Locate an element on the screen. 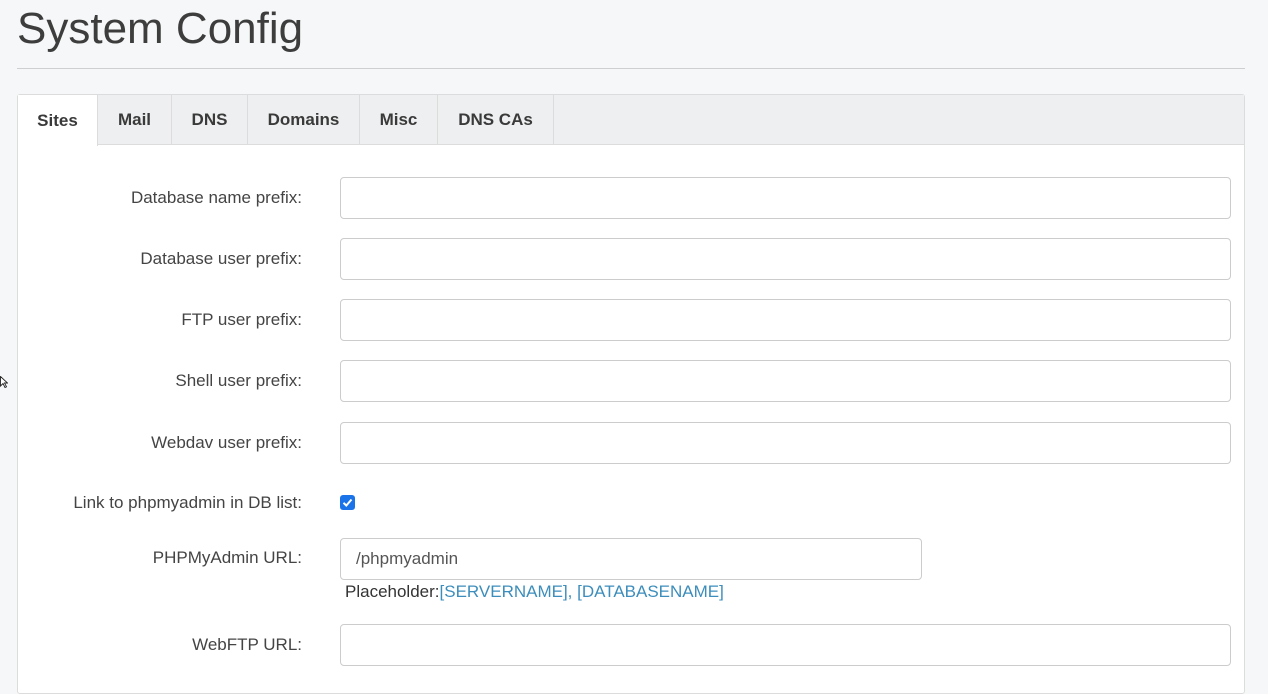 The image size is (1268, 694). db-user-prefix-input is located at coordinates (785, 259).